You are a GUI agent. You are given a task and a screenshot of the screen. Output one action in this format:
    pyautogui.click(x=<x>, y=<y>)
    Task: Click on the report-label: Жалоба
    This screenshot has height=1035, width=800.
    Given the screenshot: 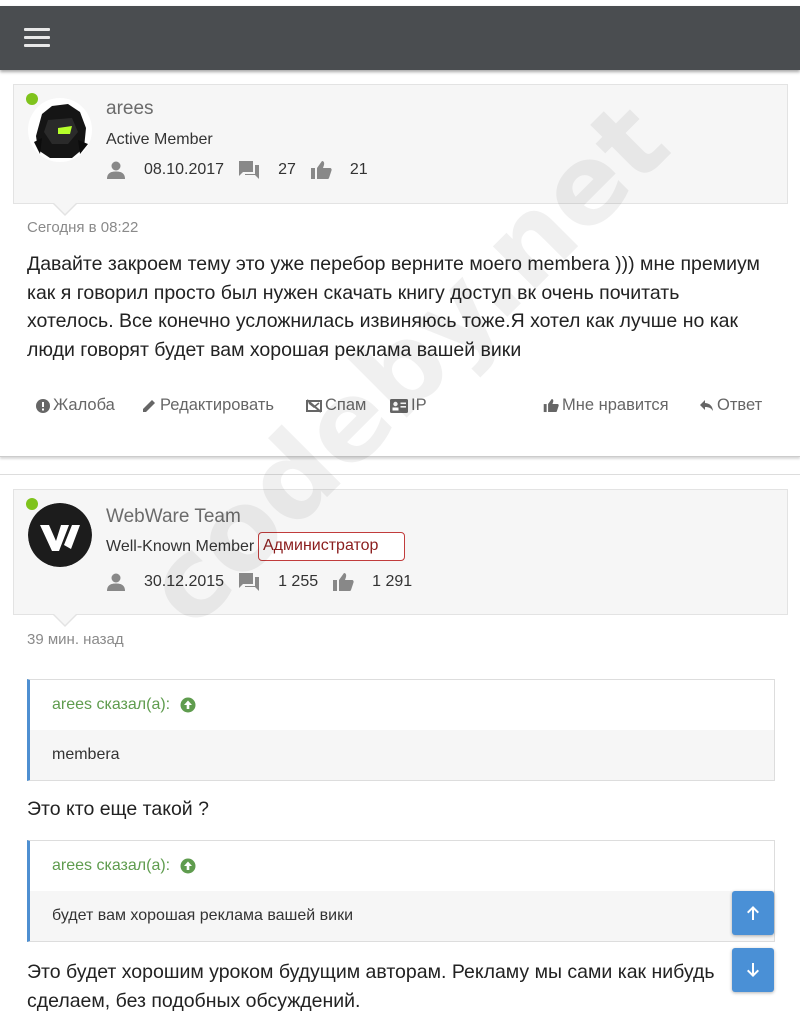 What is the action you would take?
    pyautogui.click(x=84, y=405)
    